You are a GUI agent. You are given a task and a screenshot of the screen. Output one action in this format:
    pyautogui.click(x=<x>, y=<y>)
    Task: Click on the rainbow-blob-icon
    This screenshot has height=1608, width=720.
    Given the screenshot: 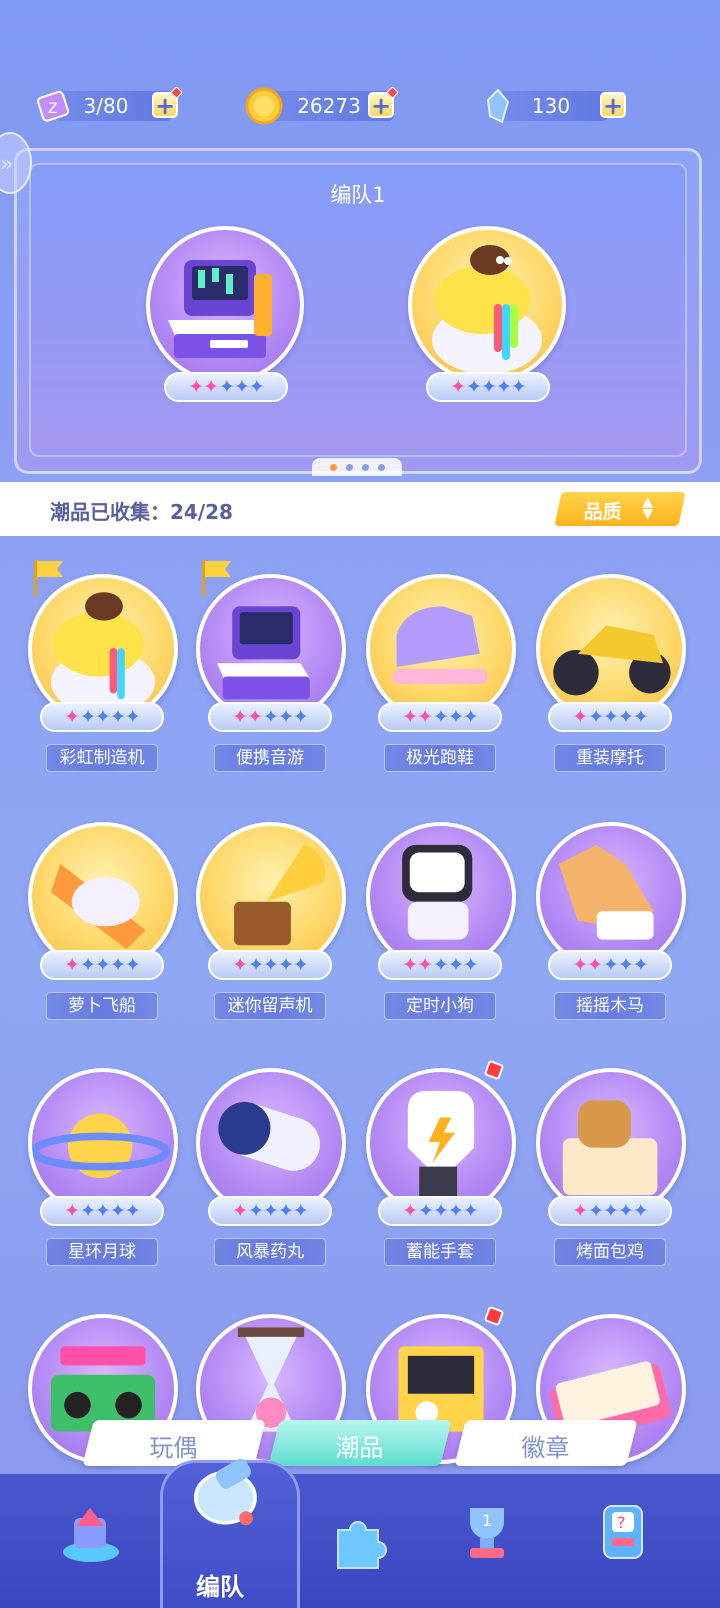 What is the action you would take?
    pyautogui.click(x=487, y=309)
    